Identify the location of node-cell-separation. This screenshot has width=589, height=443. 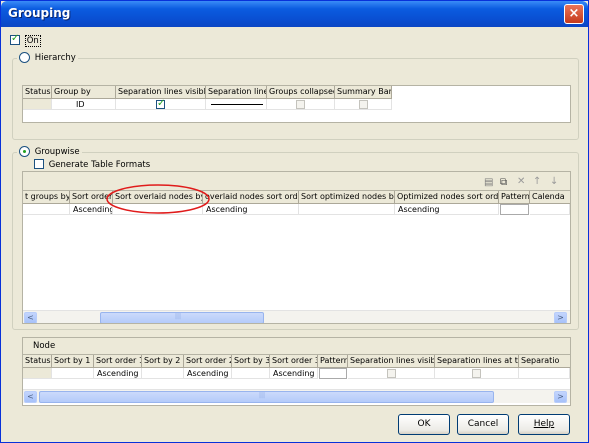
(544, 373).